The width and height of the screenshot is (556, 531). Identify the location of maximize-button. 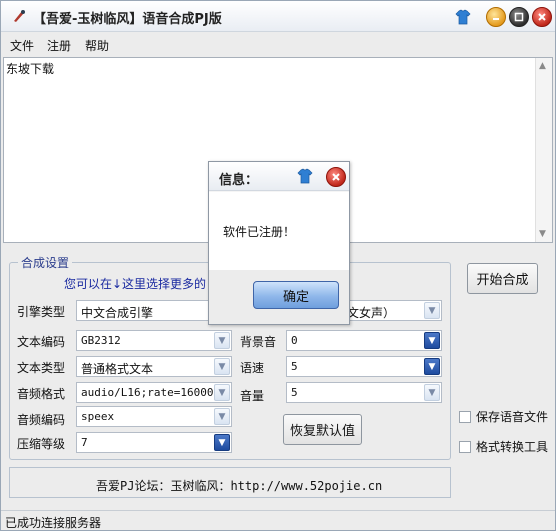
(519, 17).